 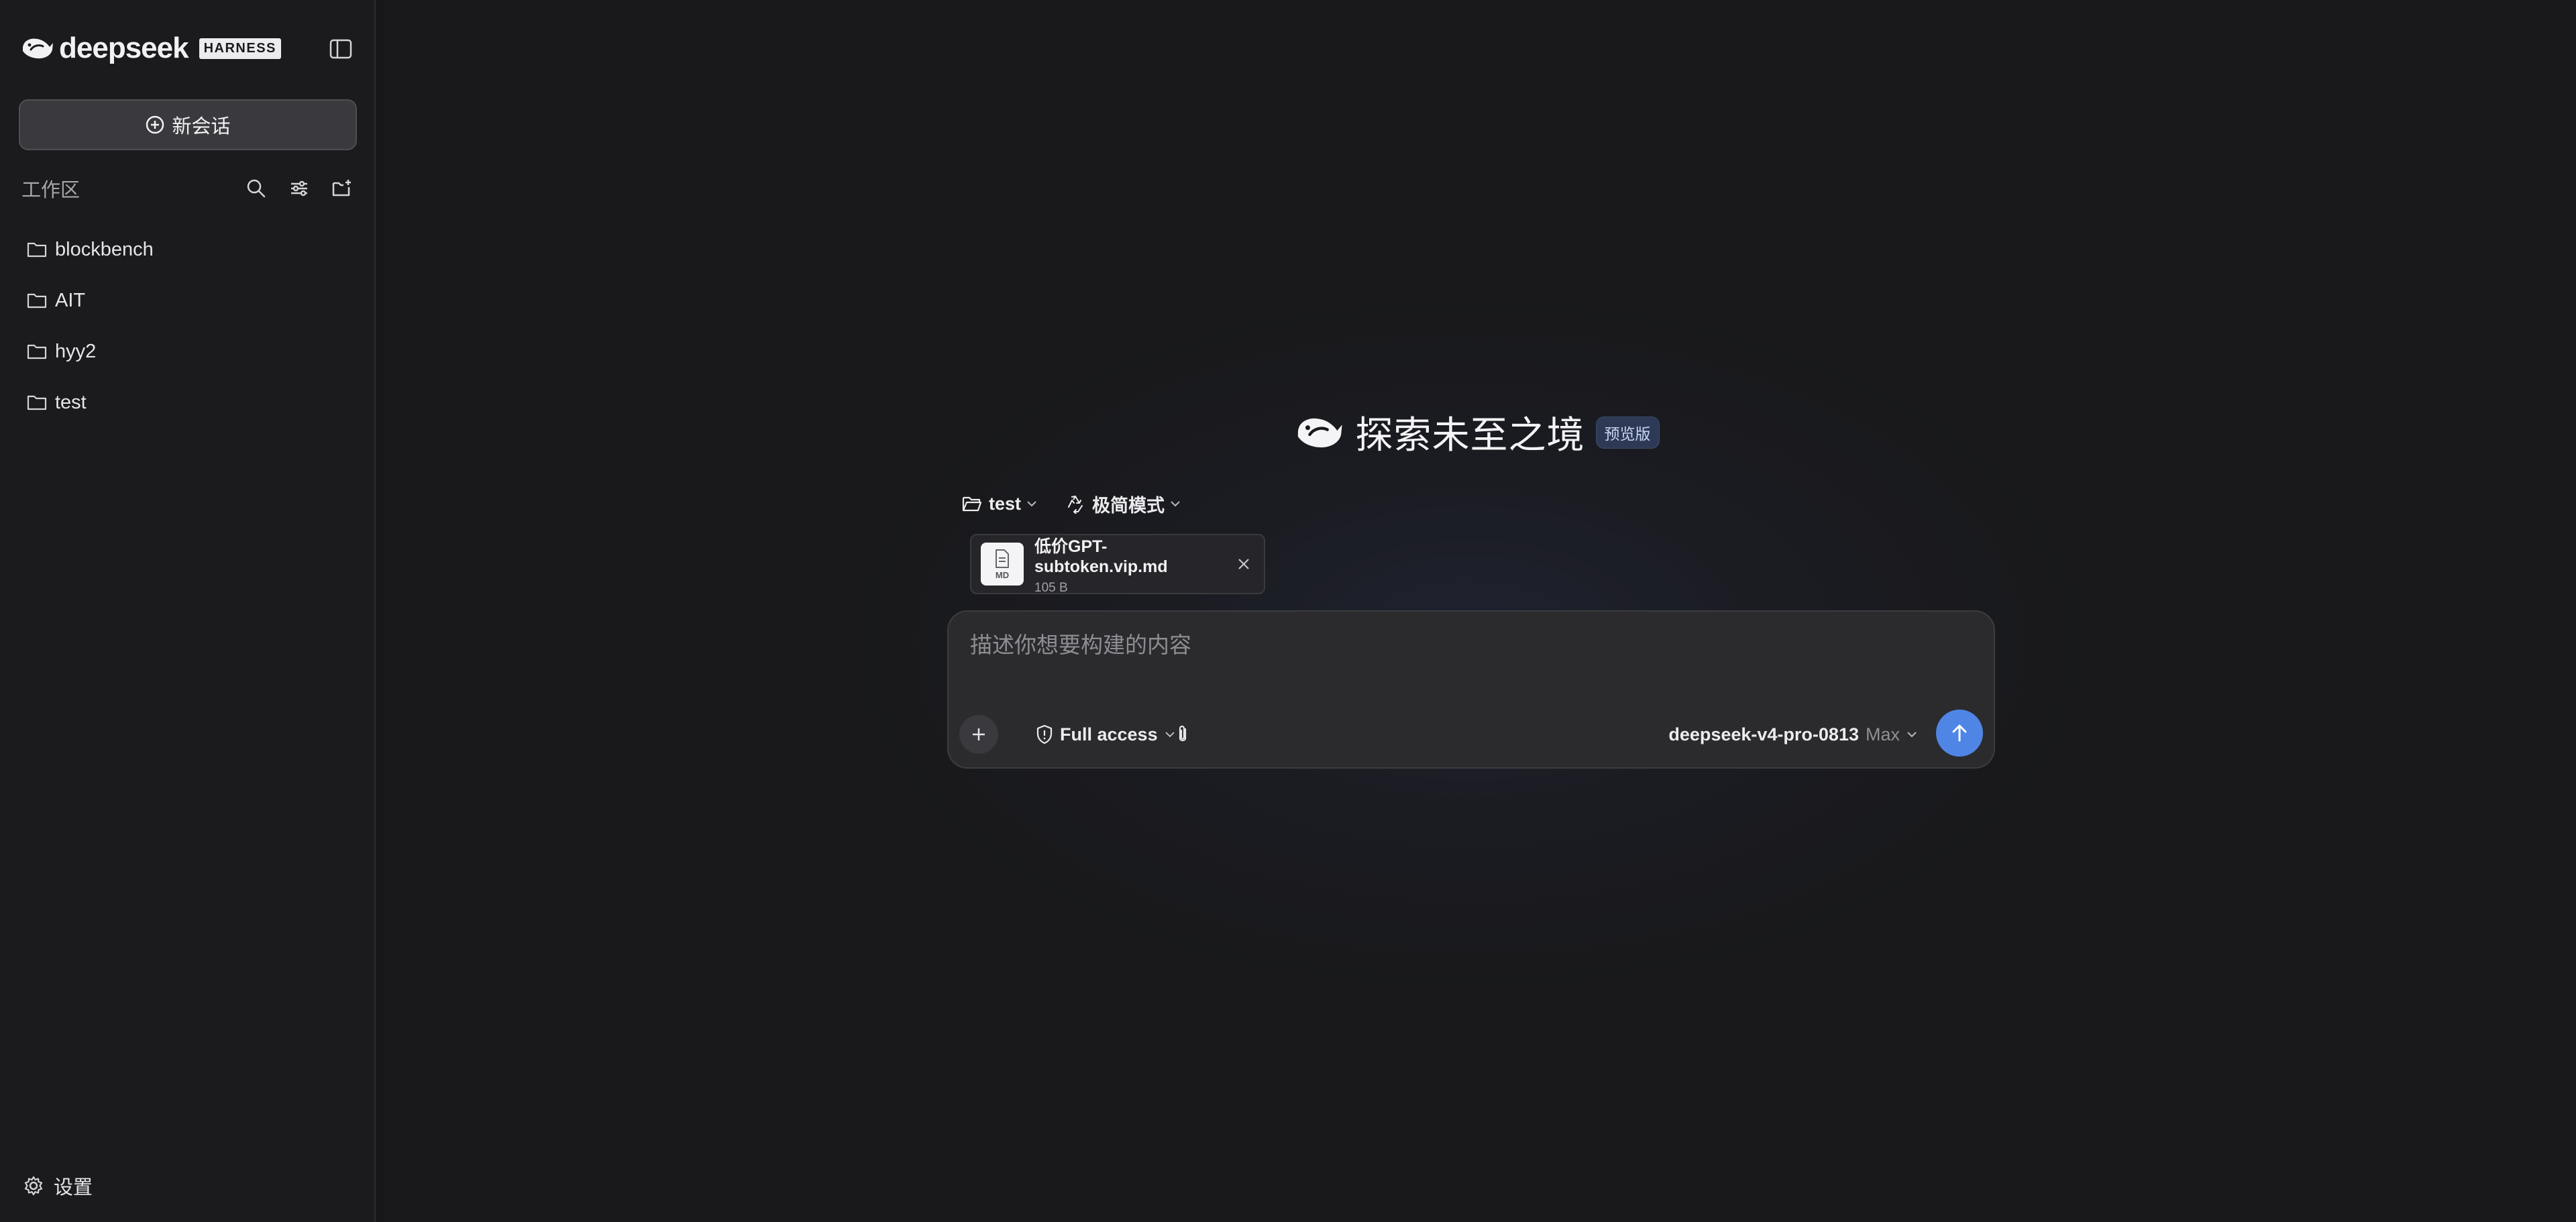 I want to click on sidebar-toggle-button, so click(x=341, y=49).